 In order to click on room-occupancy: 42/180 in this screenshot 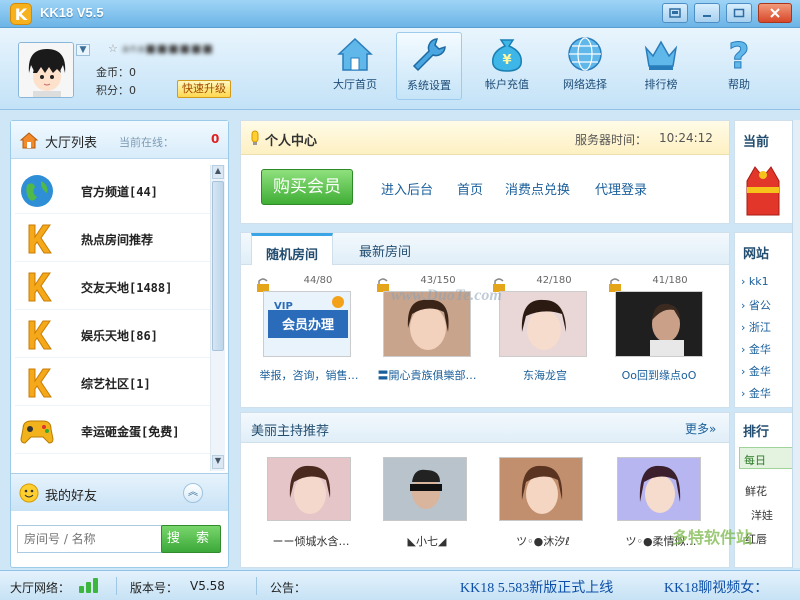, I will do `click(554, 280)`.